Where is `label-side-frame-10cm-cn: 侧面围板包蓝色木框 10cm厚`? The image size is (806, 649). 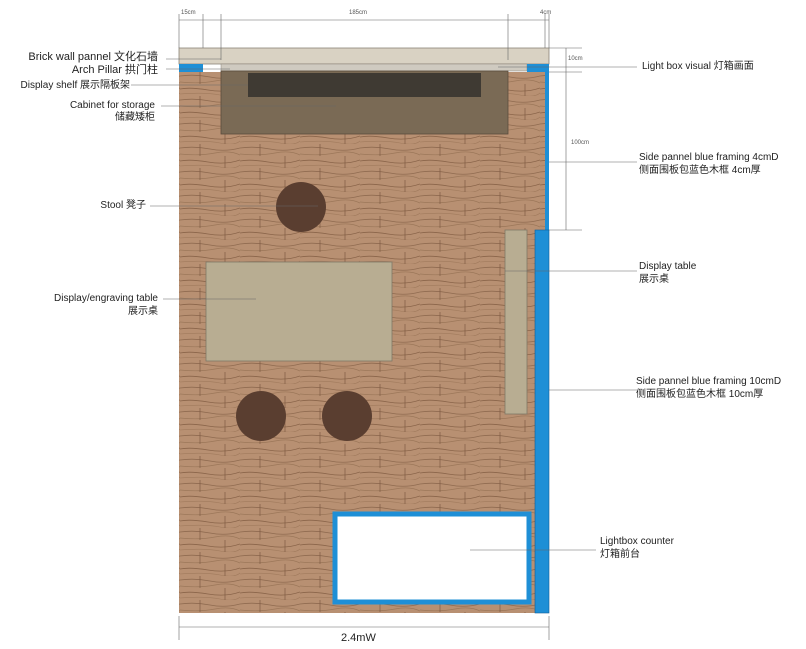 label-side-frame-10cm-cn: 侧面围板包蓝色木框 10cm厚 is located at coordinates (700, 394).